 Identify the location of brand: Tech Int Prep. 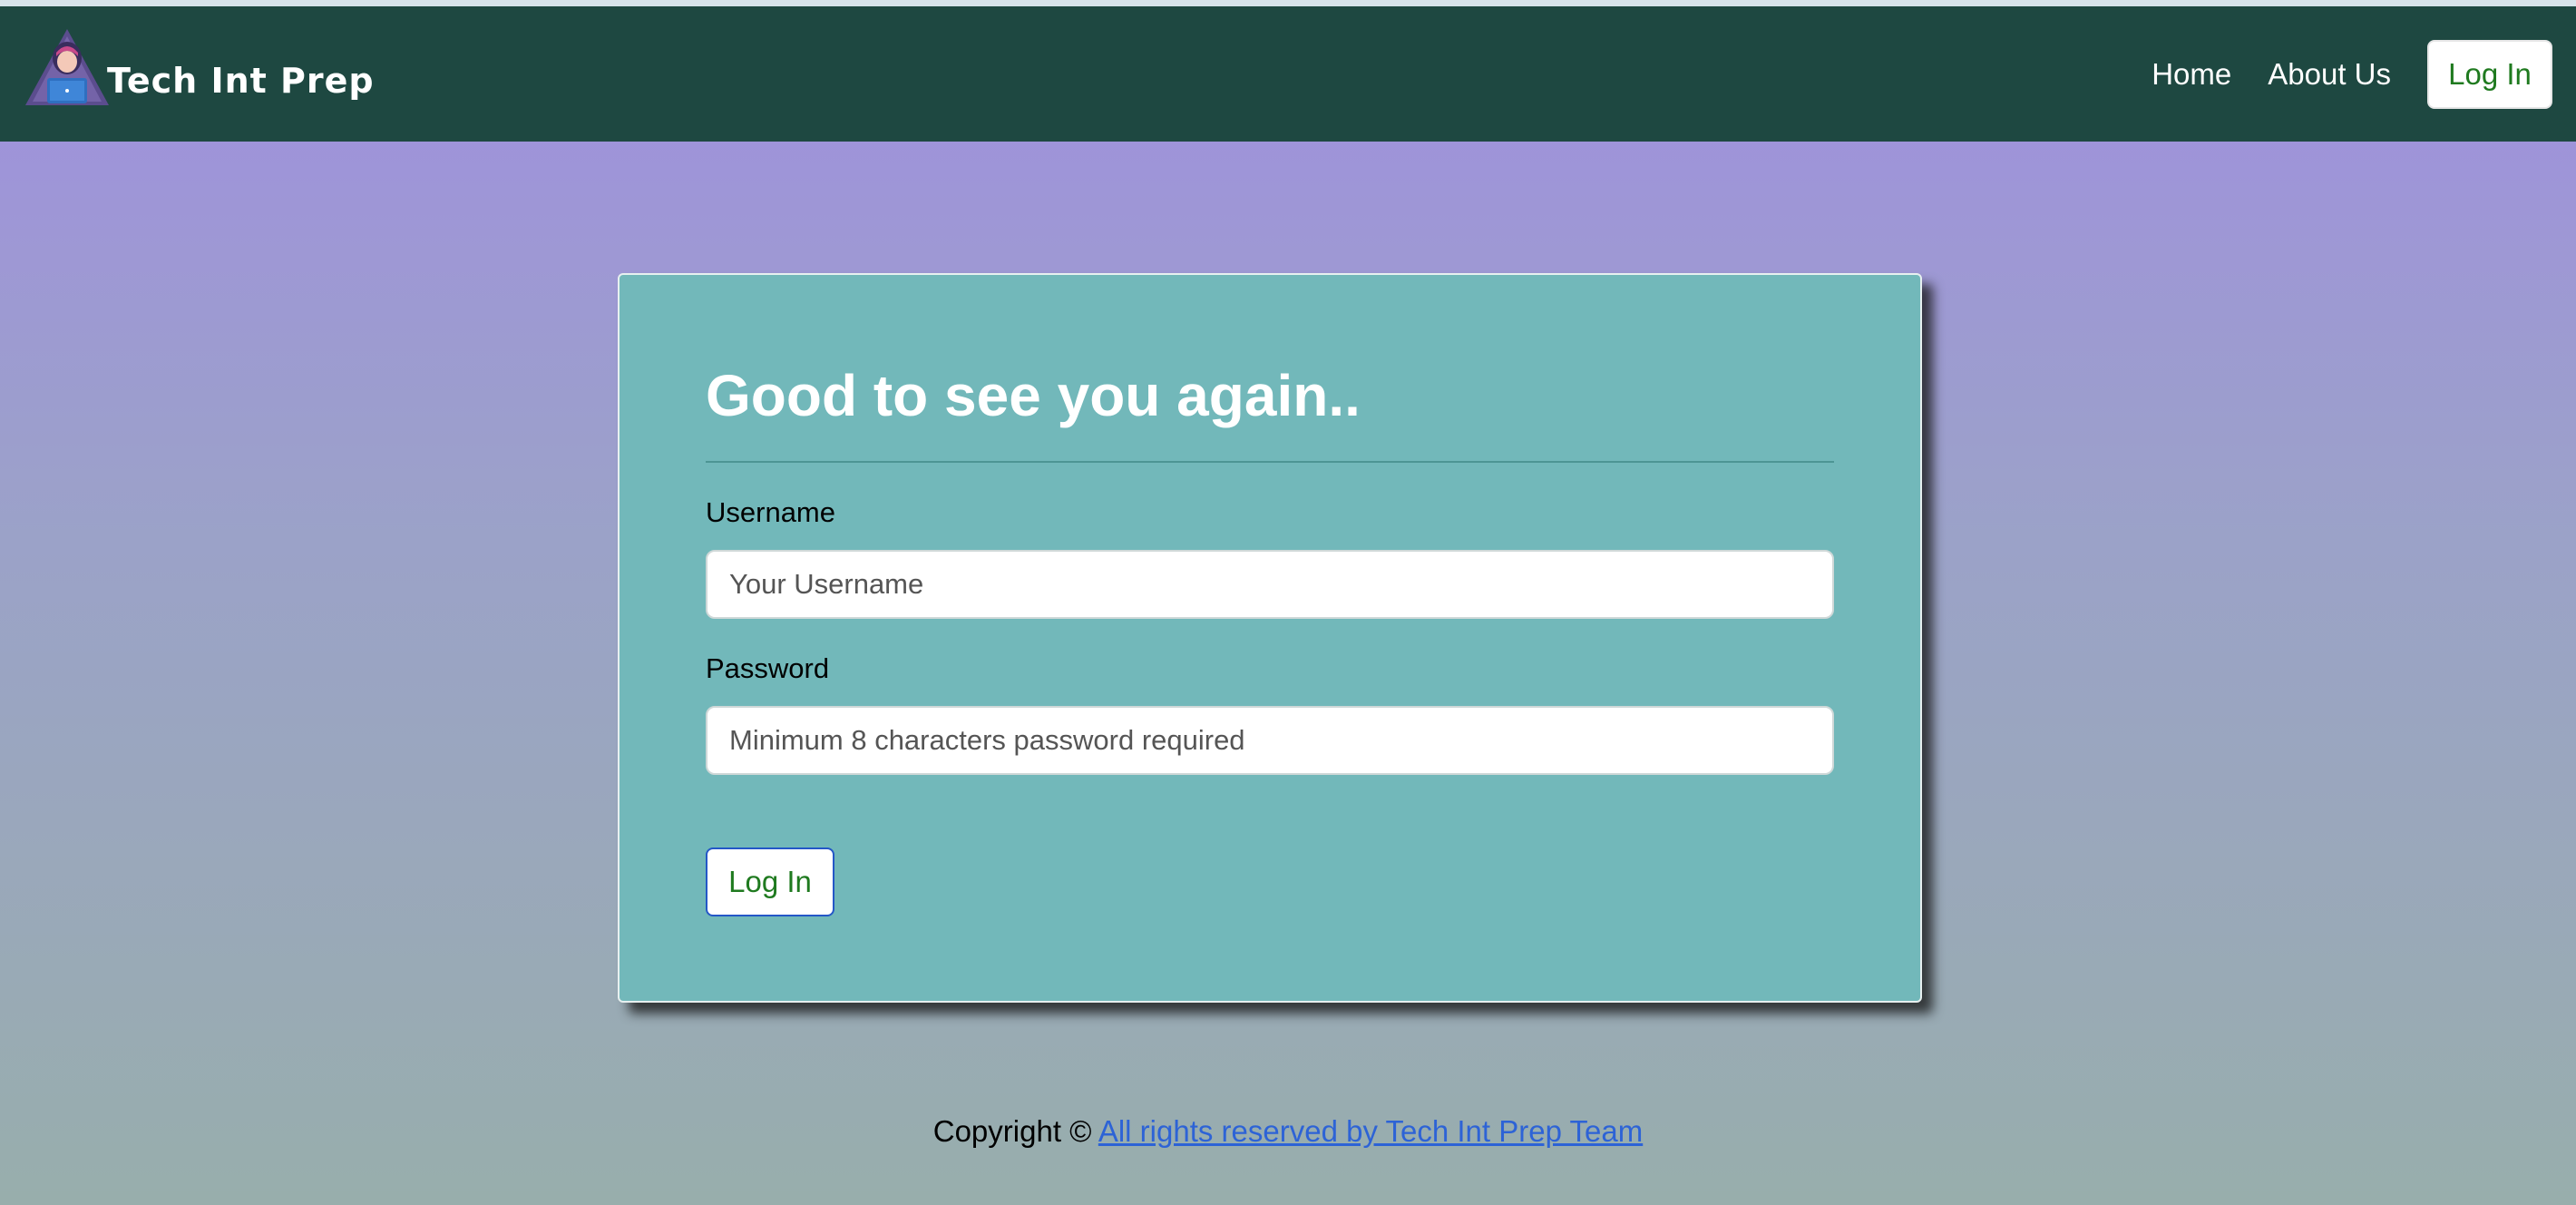
(198, 68).